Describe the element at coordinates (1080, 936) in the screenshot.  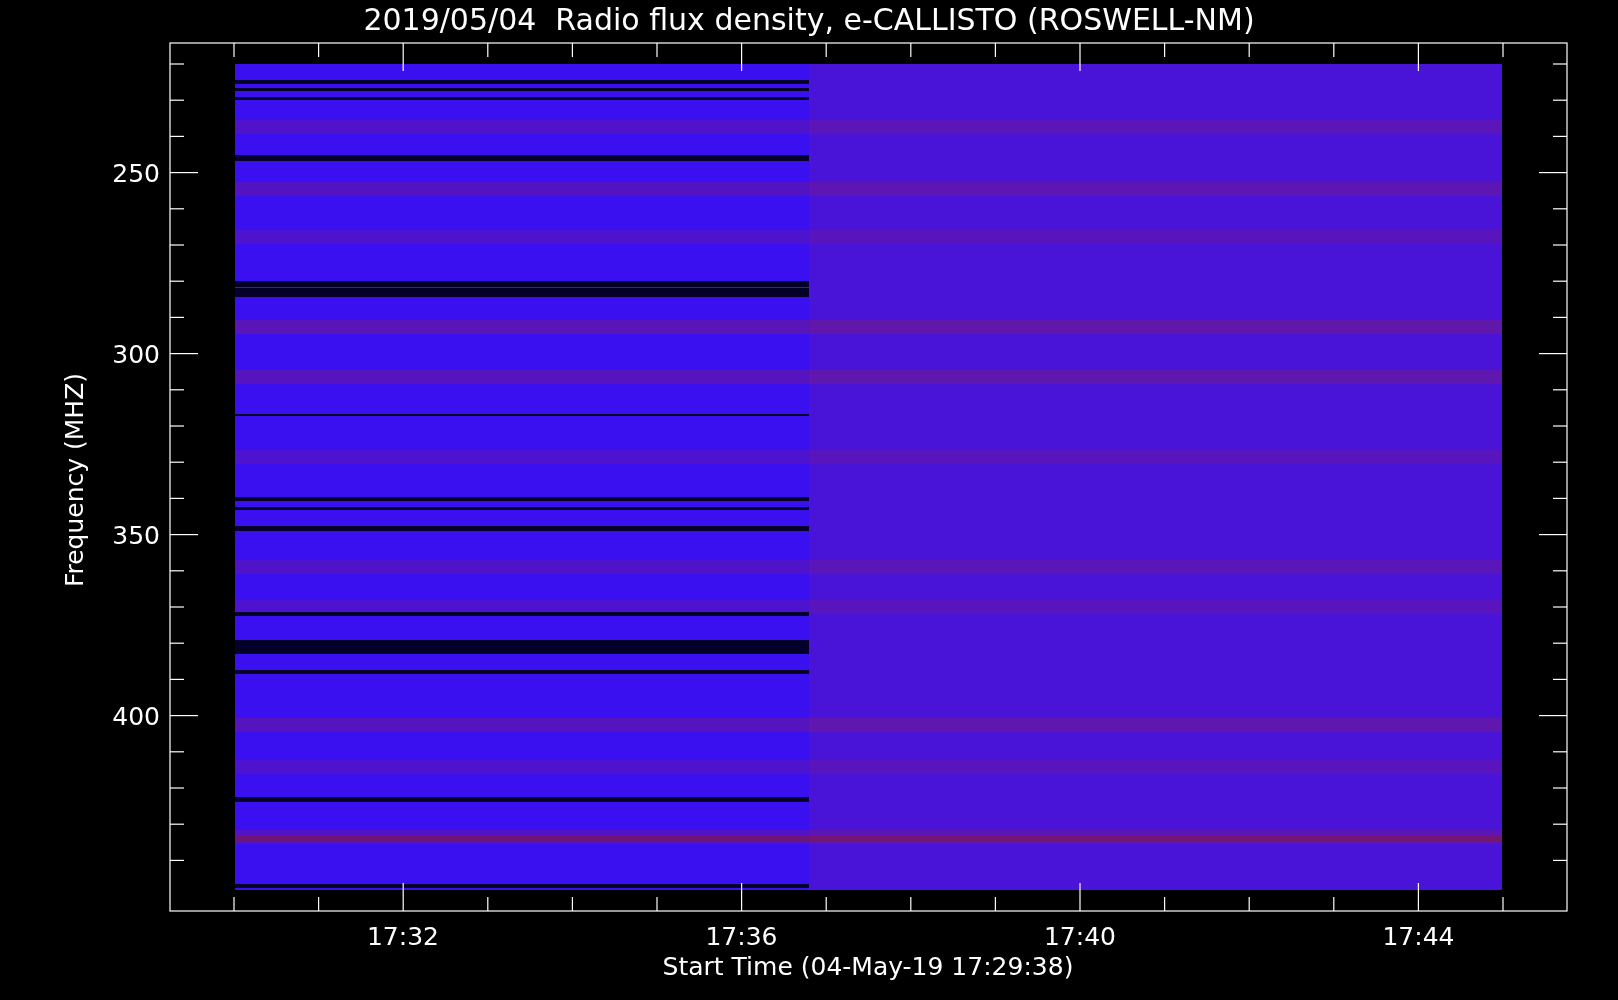
I see `x-tick-label: 17:40` at that location.